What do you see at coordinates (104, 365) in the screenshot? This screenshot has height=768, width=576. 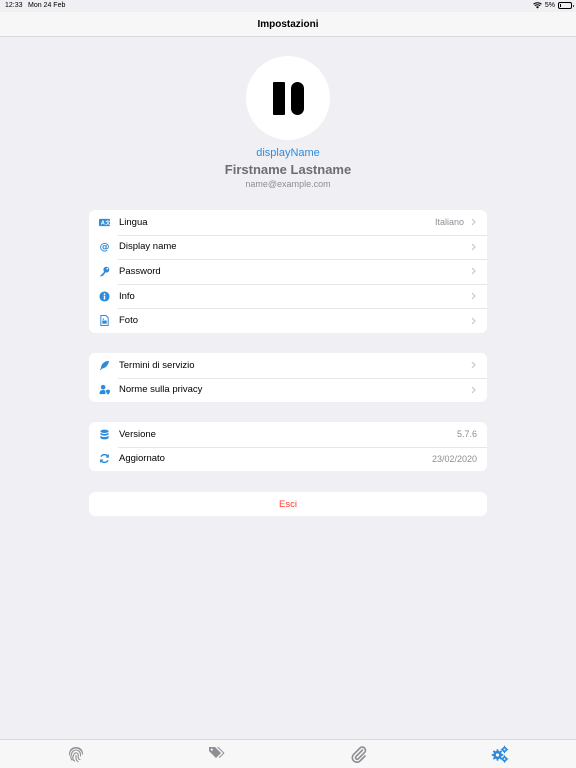 I see `feather-icon` at bounding box center [104, 365].